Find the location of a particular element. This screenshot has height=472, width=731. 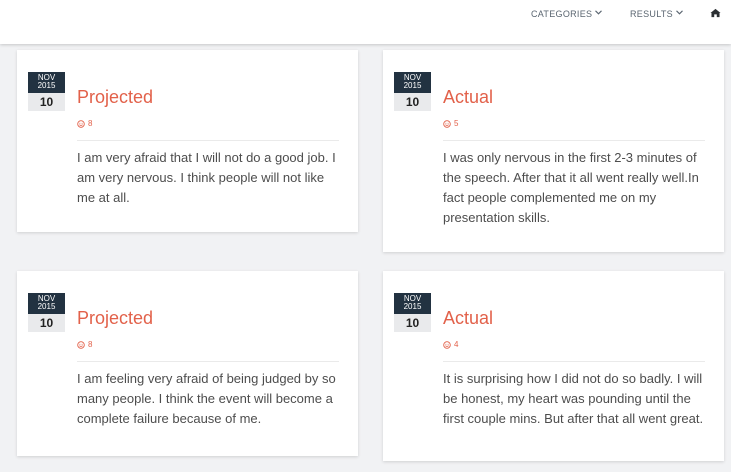

nav-categories-dropdown: CATEGORIES is located at coordinates (567, 14).